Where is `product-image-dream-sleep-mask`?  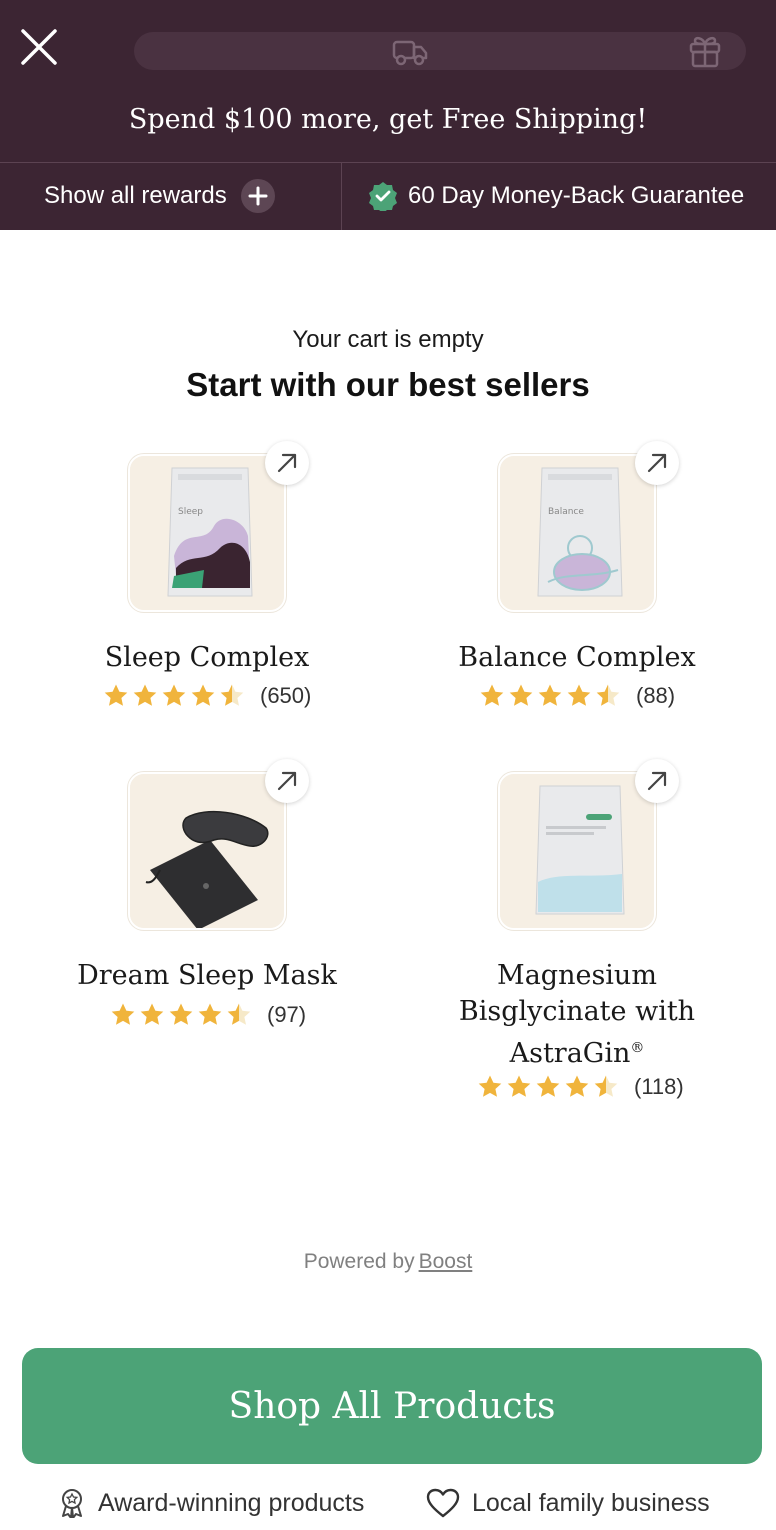 product-image-dream-sleep-mask is located at coordinates (207, 851).